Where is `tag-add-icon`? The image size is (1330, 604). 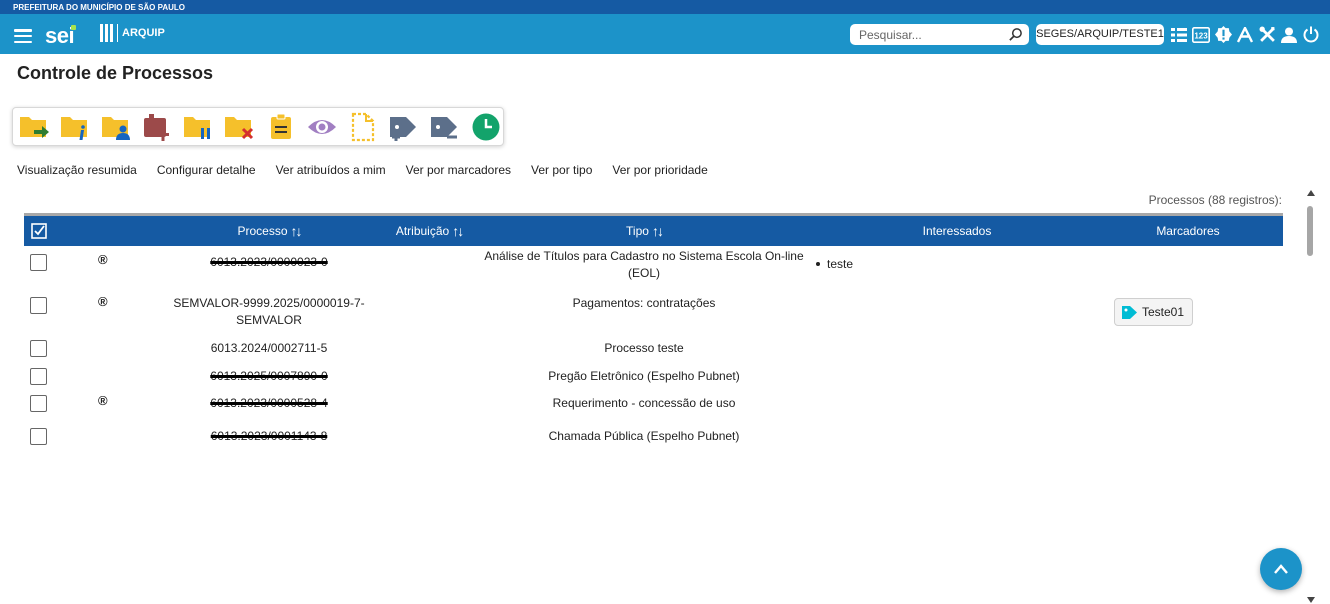 tag-add-icon is located at coordinates (403, 126).